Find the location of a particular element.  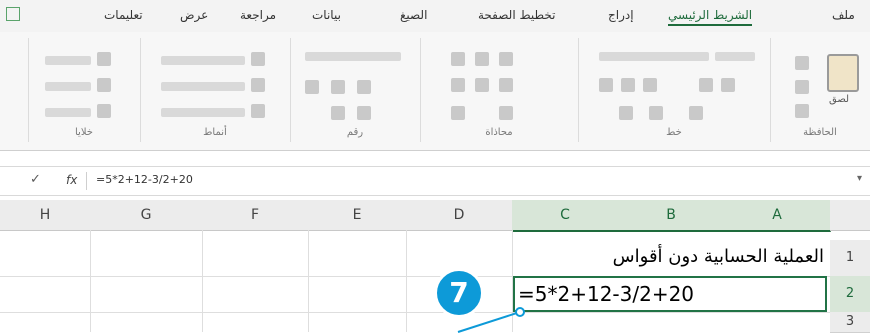

tab-file: ملف is located at coordinates (843, 15).